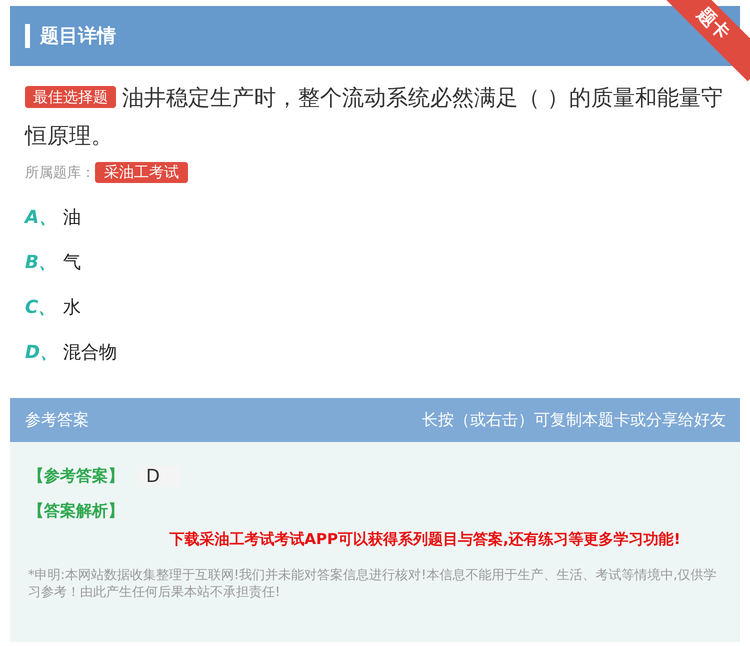 The width and height of the screenshot is (750, 646). What do you see at coordinates (42, 352) in the screenshot?
I see `option-letter: D、` at bounding box center [42, 352].